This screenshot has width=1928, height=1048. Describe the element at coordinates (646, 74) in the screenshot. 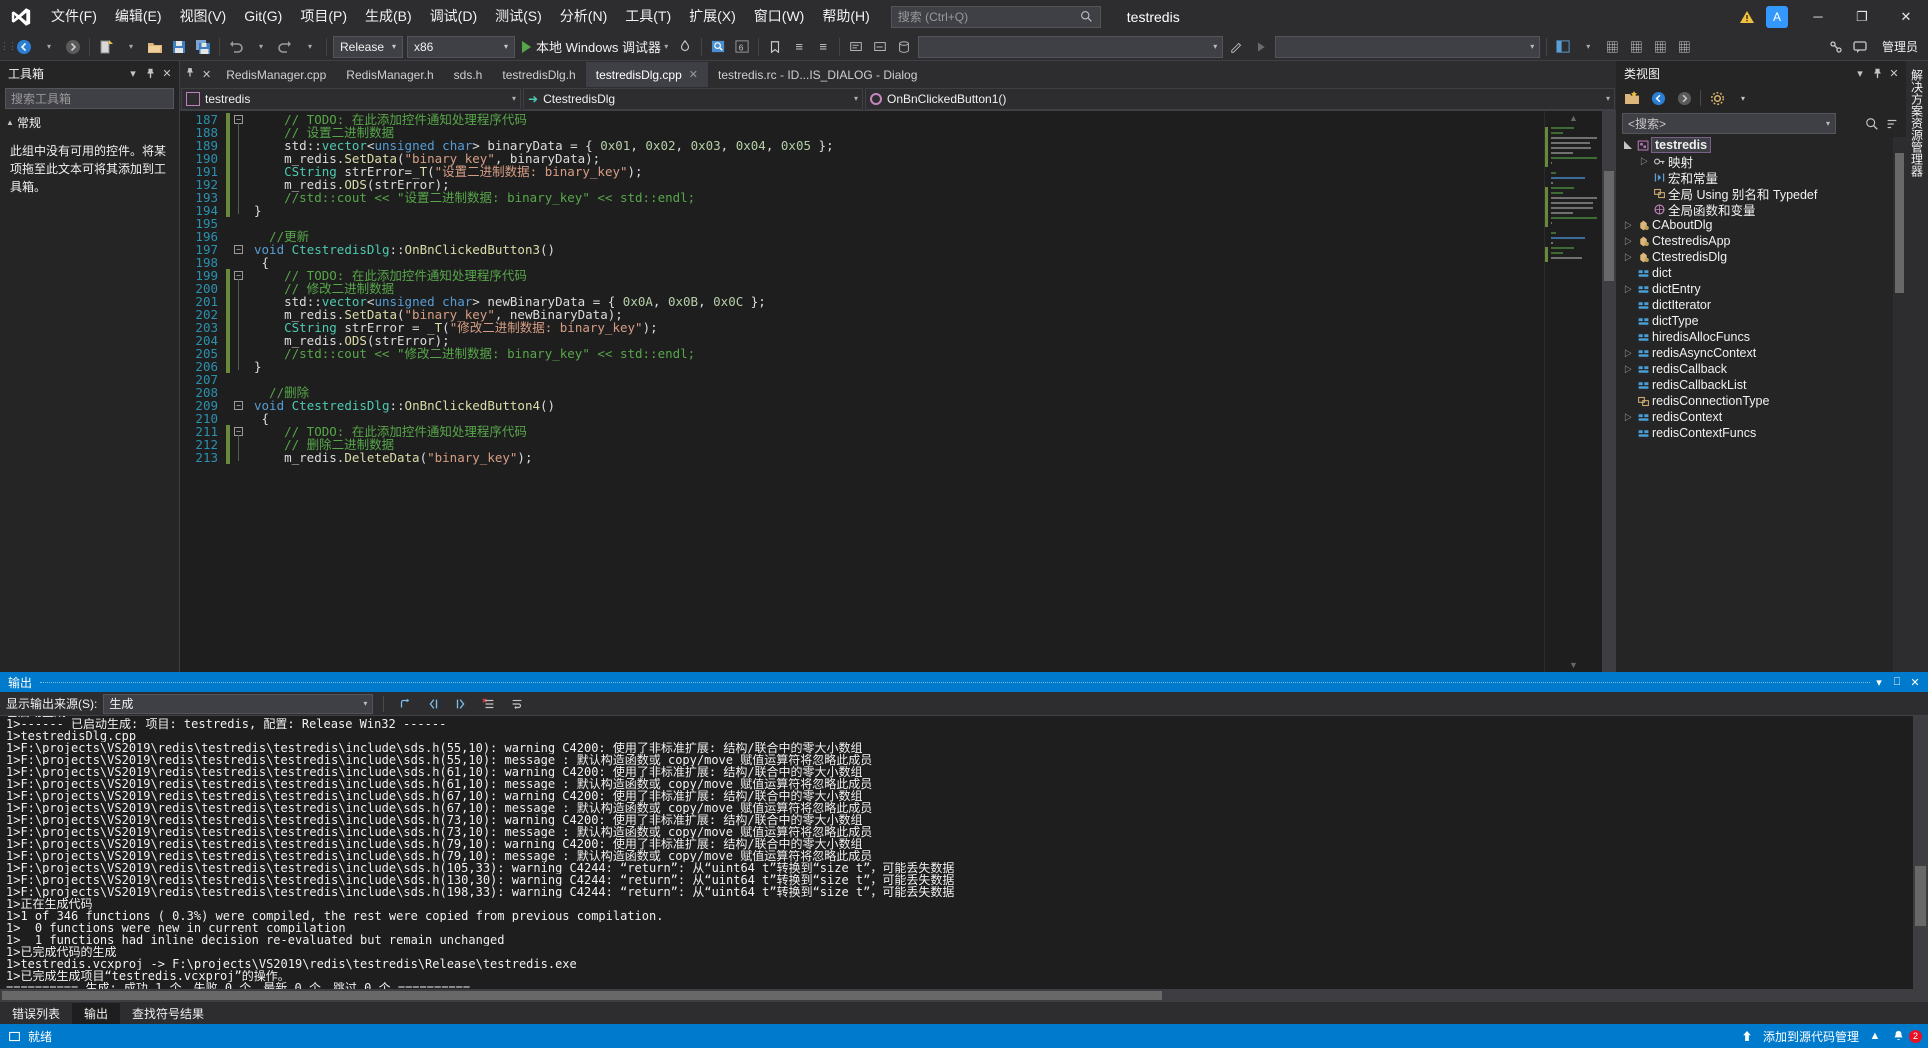

I see `tab-testredisdlg-cpp: testredisDlg.cpp ✕` at that location.